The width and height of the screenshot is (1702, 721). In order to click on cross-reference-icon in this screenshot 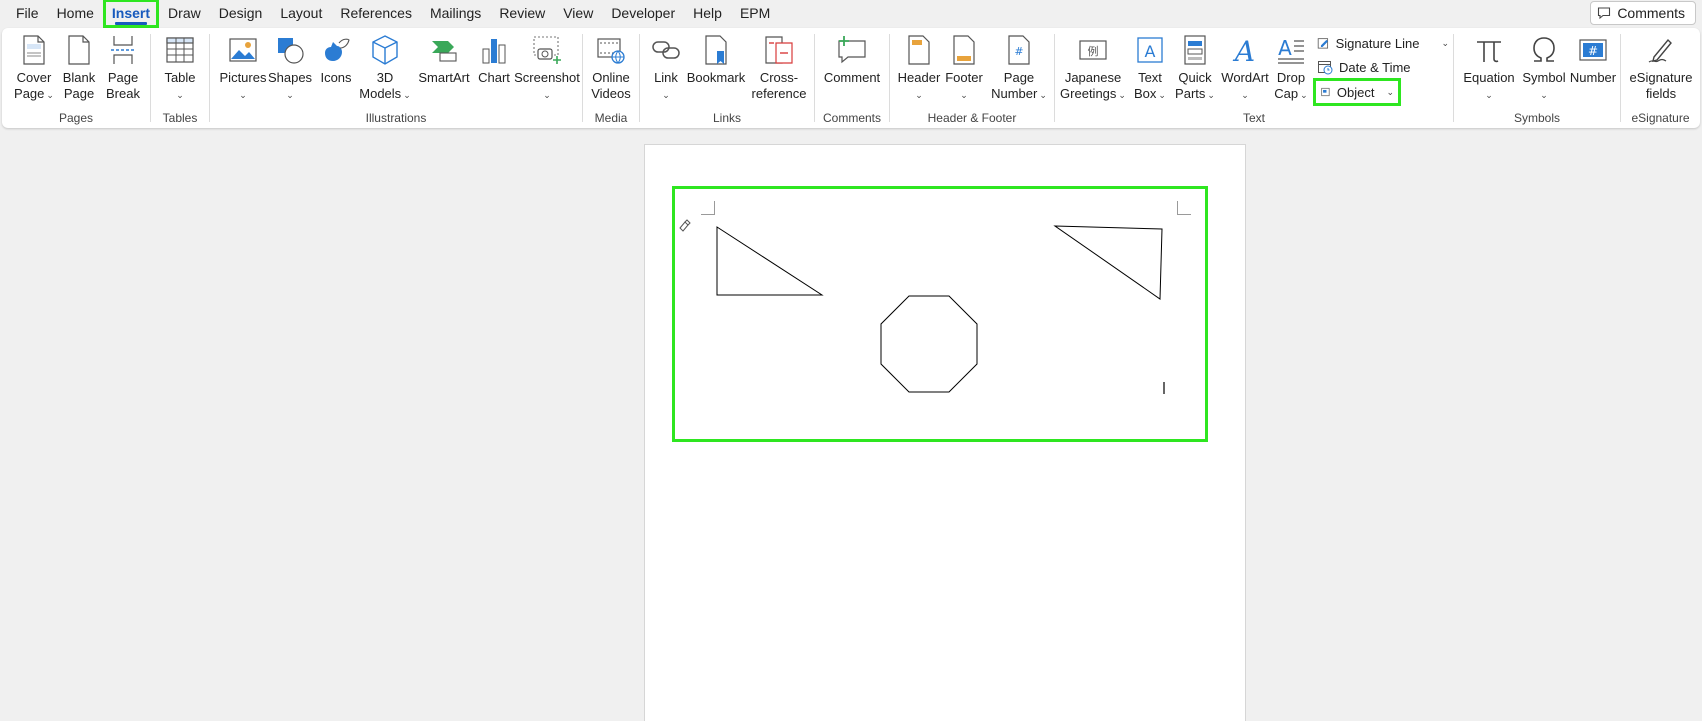, I will do `click(779, 50)`.